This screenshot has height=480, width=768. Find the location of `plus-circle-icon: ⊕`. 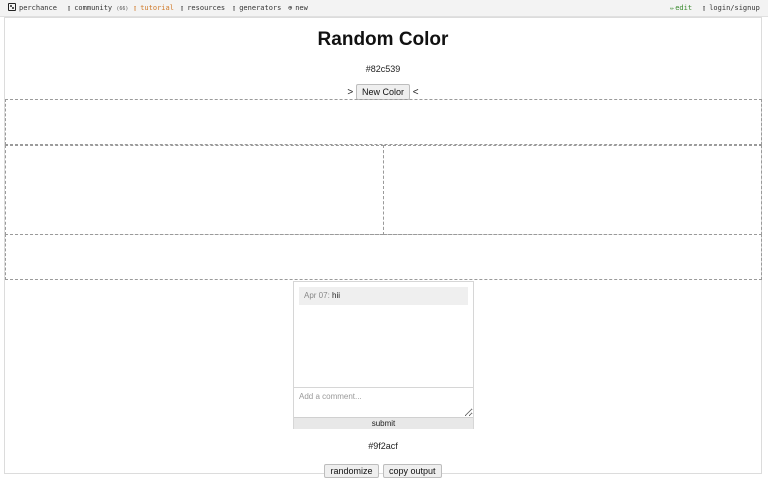

plus-circle-icon: ⊕ is located at coordinates (290, 8).